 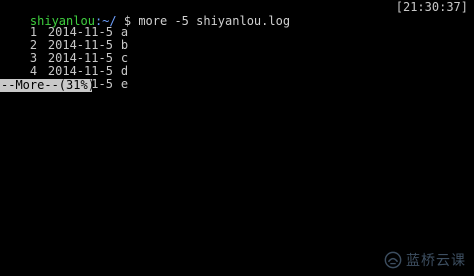 I want to click on output-line: 4 2014-11-5 d, so click(x=64, y=65).